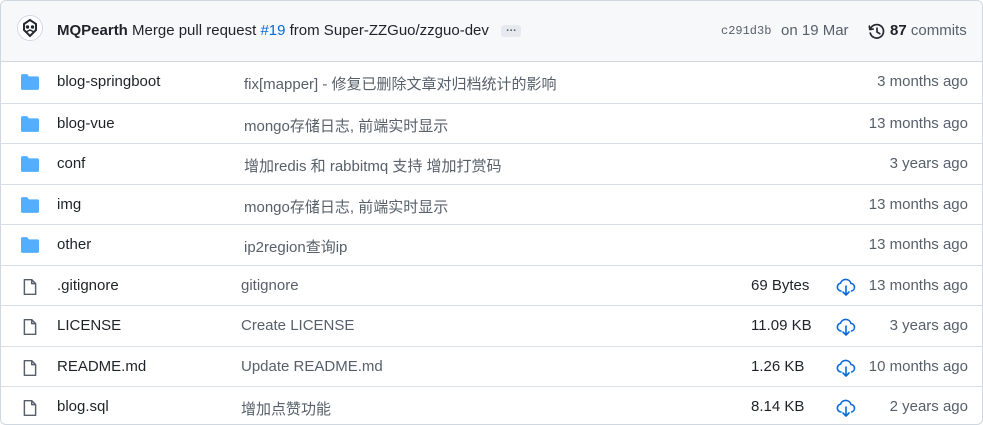 Image resolution: width=983 pixels, height=425 pixels. I want to click on file-name-link: blog-vue, so click(86, 123).